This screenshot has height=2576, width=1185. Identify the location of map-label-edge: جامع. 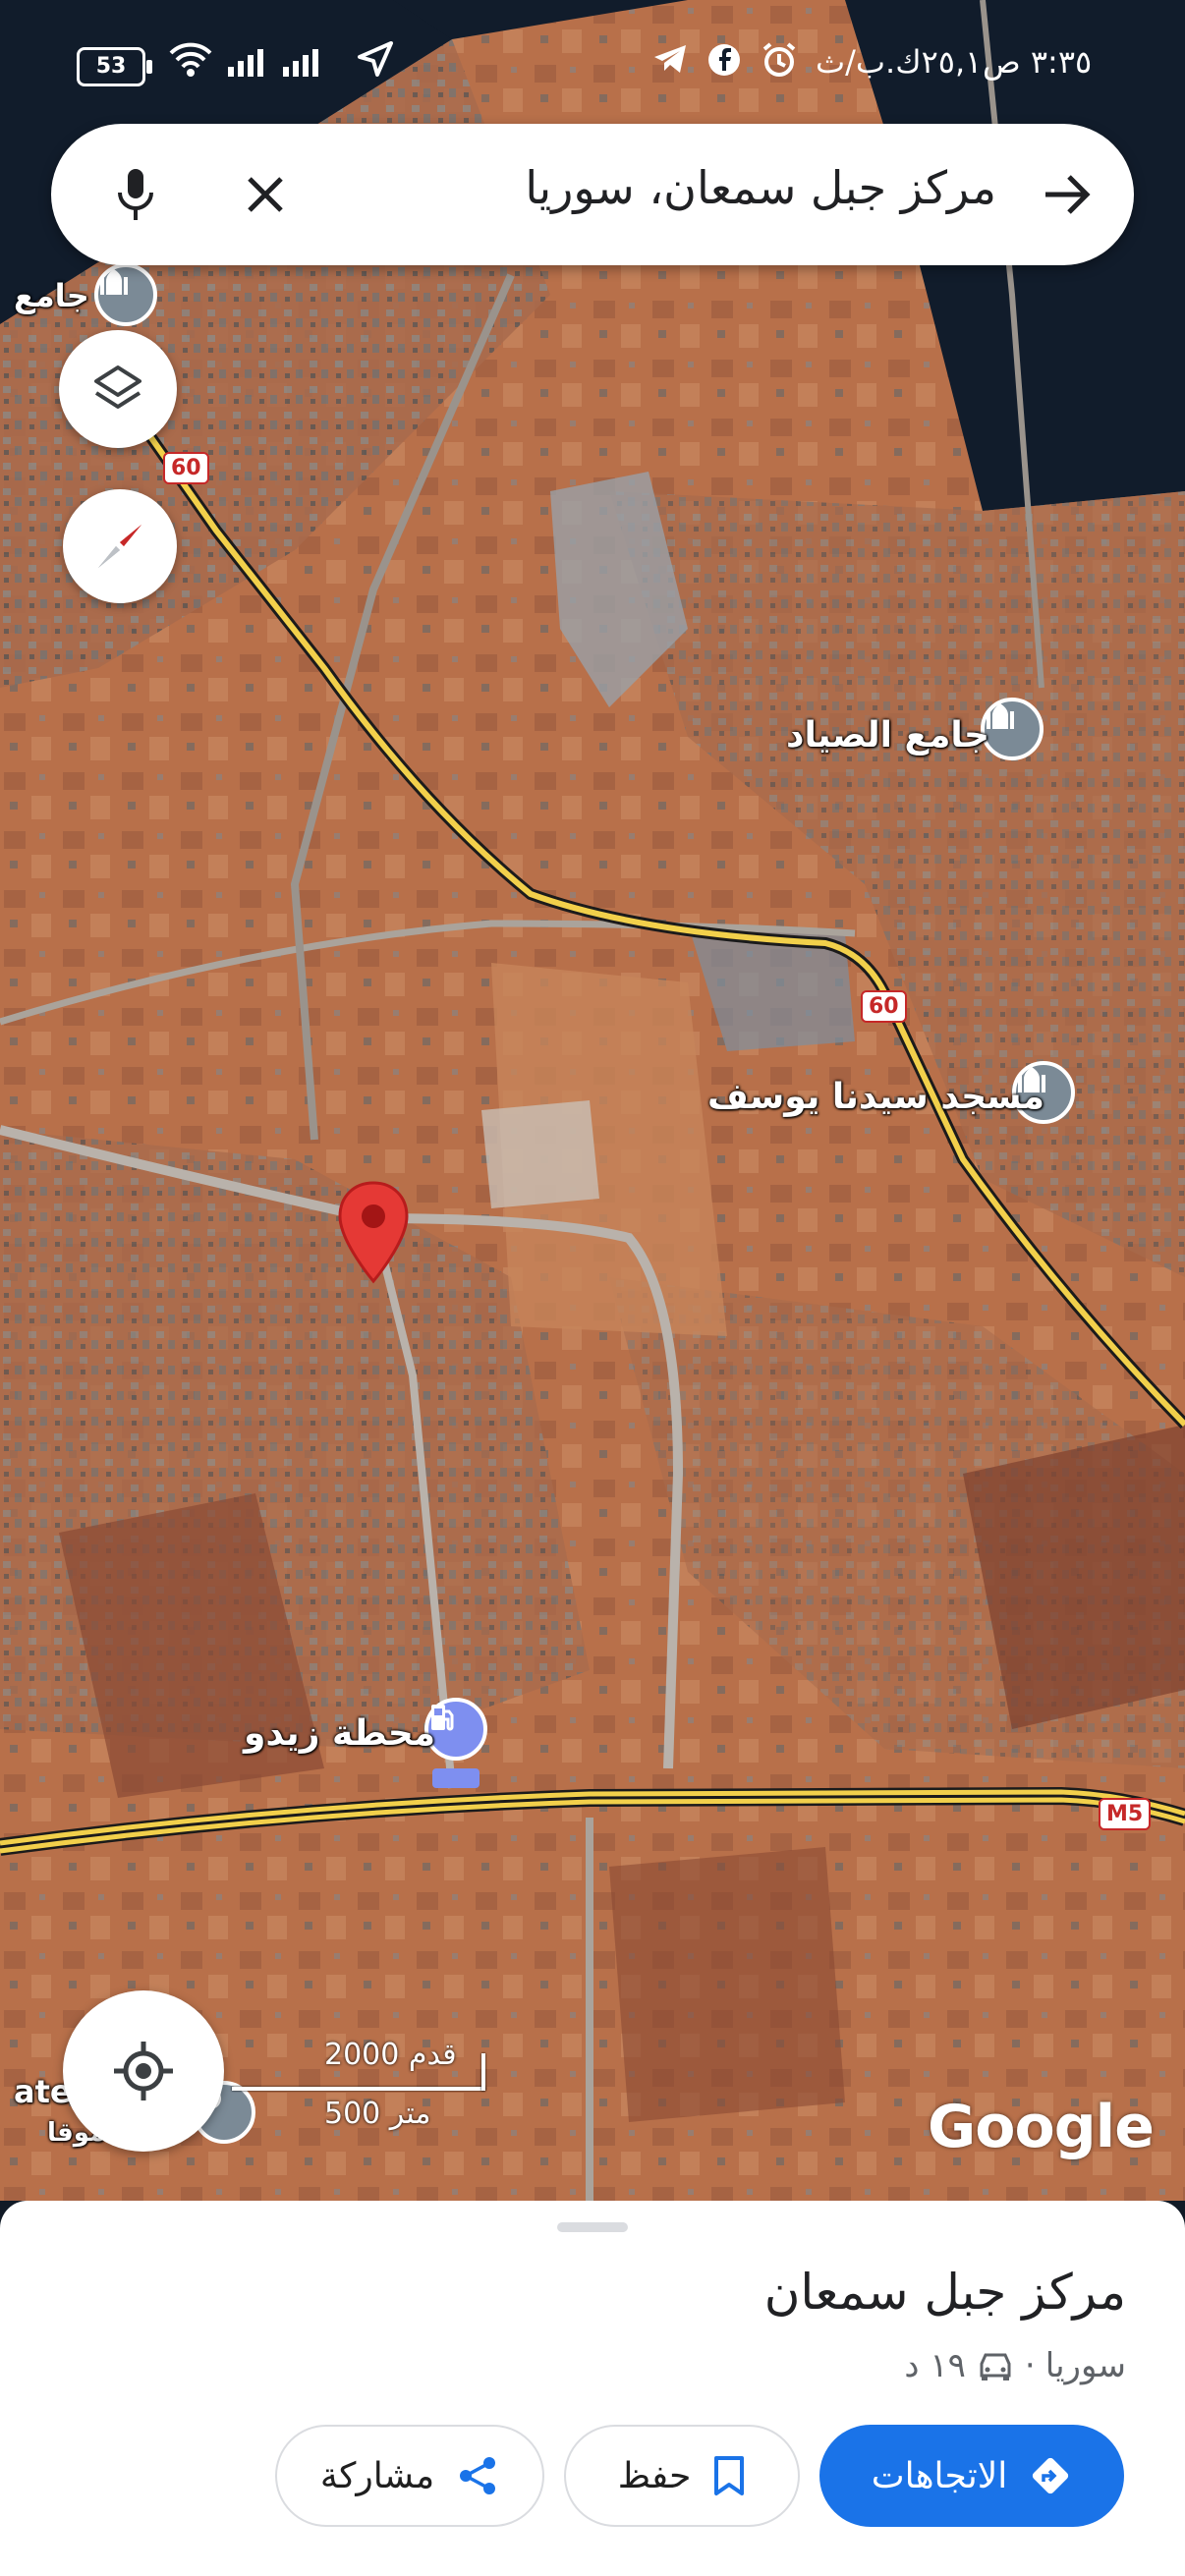
(52, 295).